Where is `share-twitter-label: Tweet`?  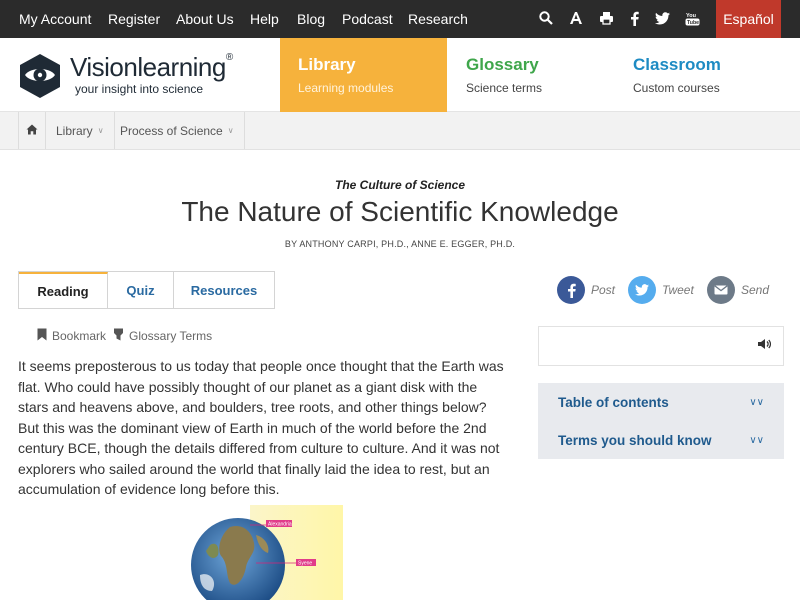 share-twitter-label: Tweet is located at coordinates (678, 290).